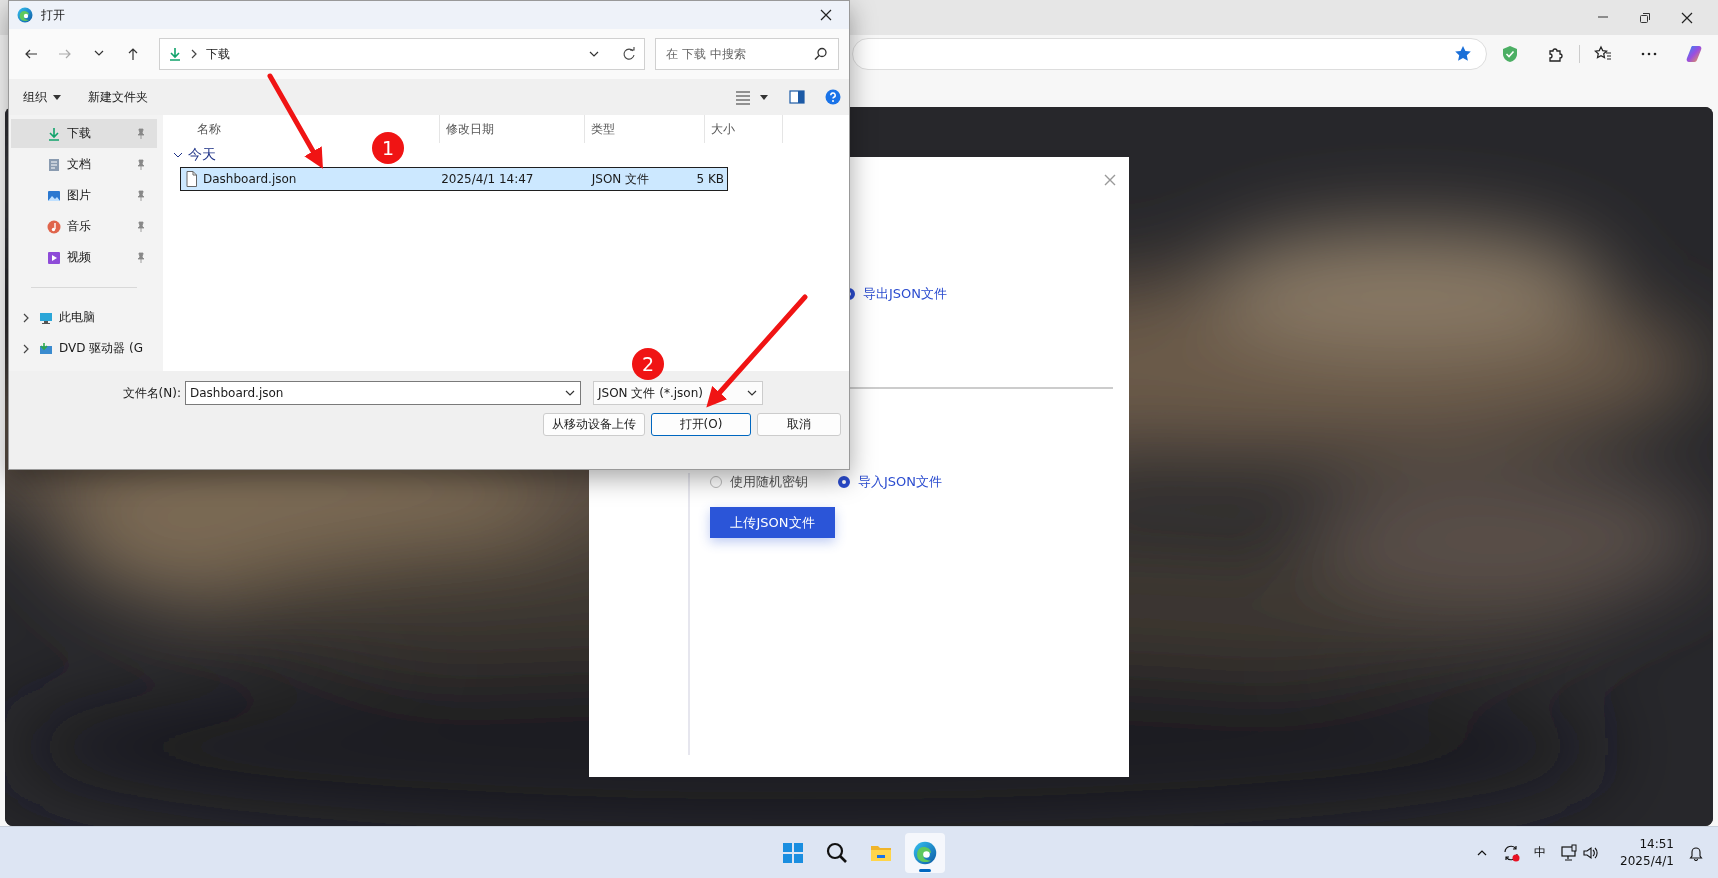 This screenshot has height=878, width=1718. What do you see at coordinates (487, 179) in the screenshot?
I see `file-date: 2025/4/1 14:47` at bounding box center [487, 179].